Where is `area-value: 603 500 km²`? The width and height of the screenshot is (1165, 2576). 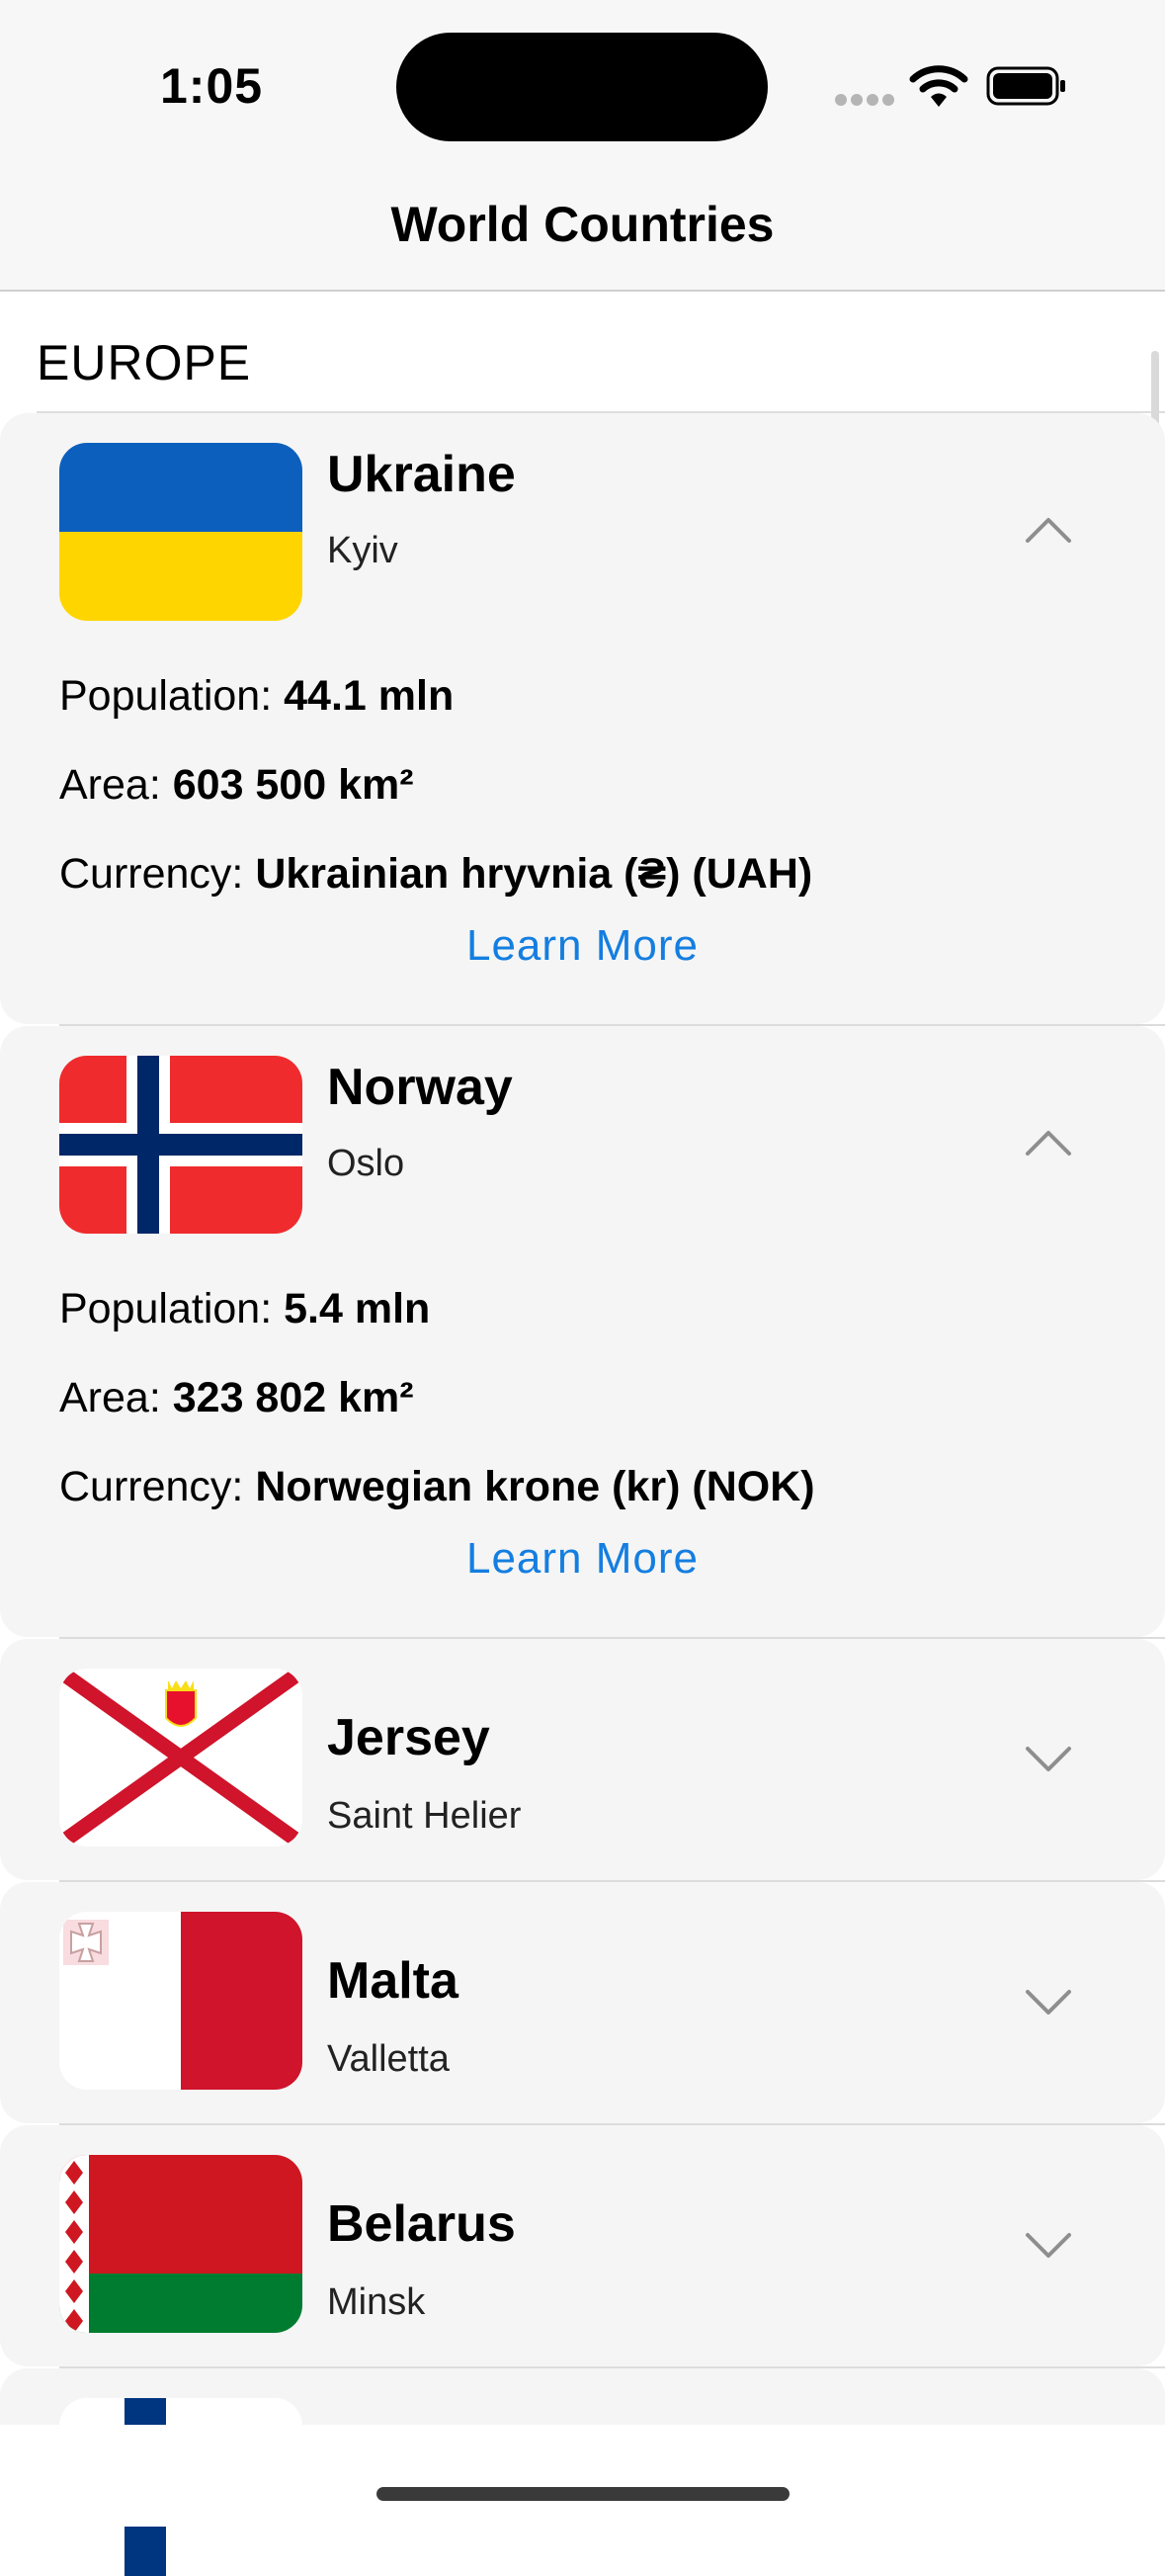 area-value: 603 500 km² is located at coordinates (293, 785).